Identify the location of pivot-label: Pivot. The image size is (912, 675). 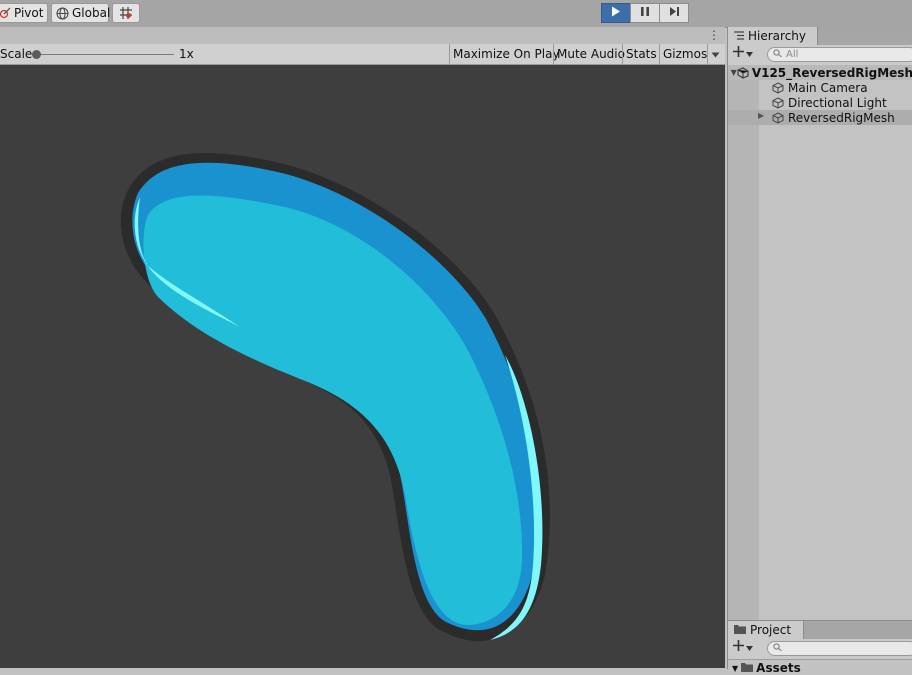
(29, 13).